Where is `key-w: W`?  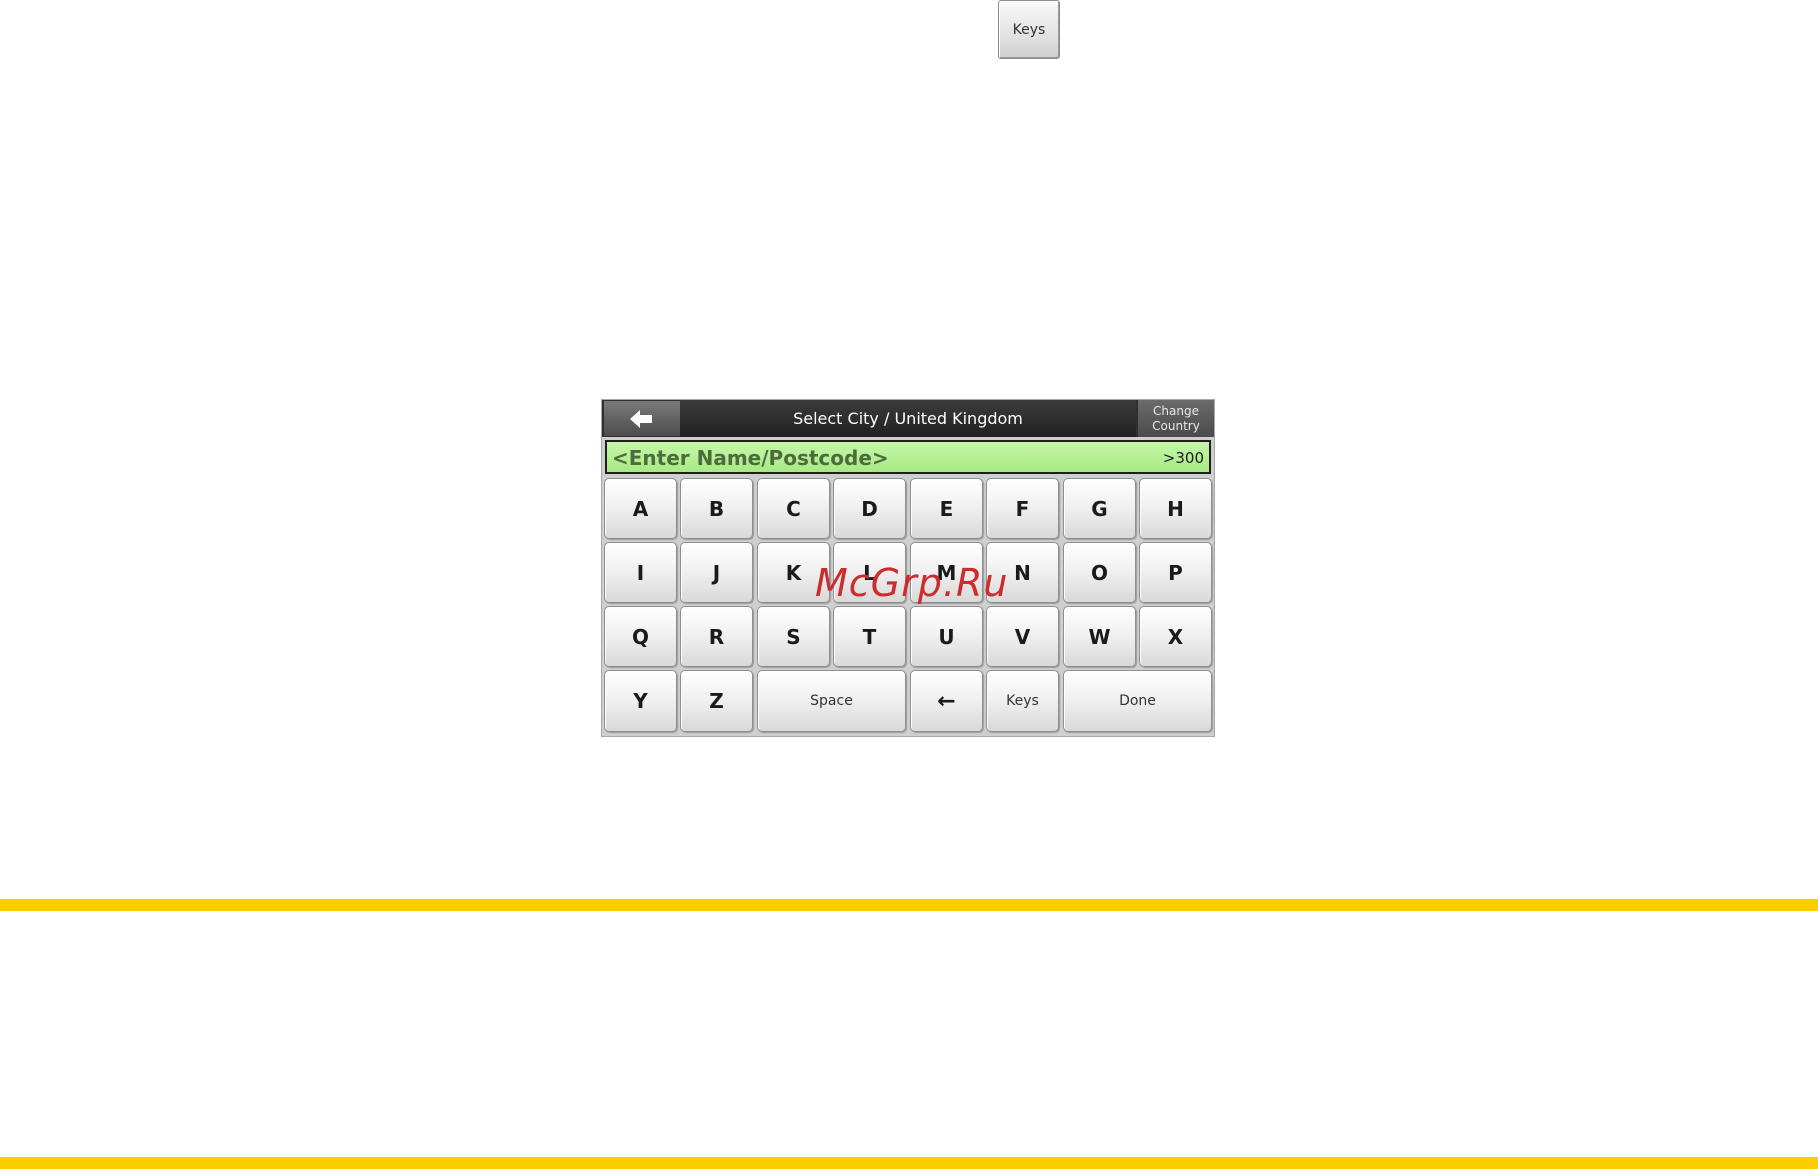
key-w: W is located at coordinates (1099, 636).